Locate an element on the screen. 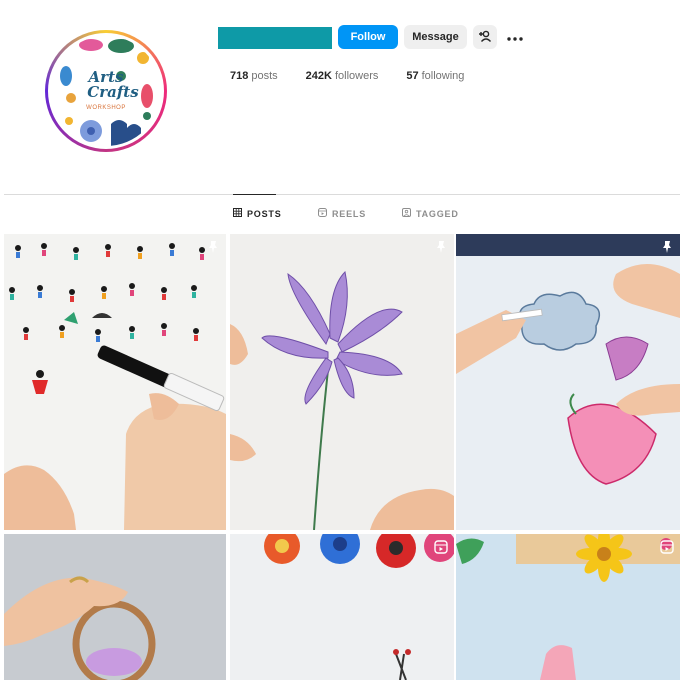 The height and width of the screenshot is (680, 680). message-button: Message is located at coordinates (435, 37).